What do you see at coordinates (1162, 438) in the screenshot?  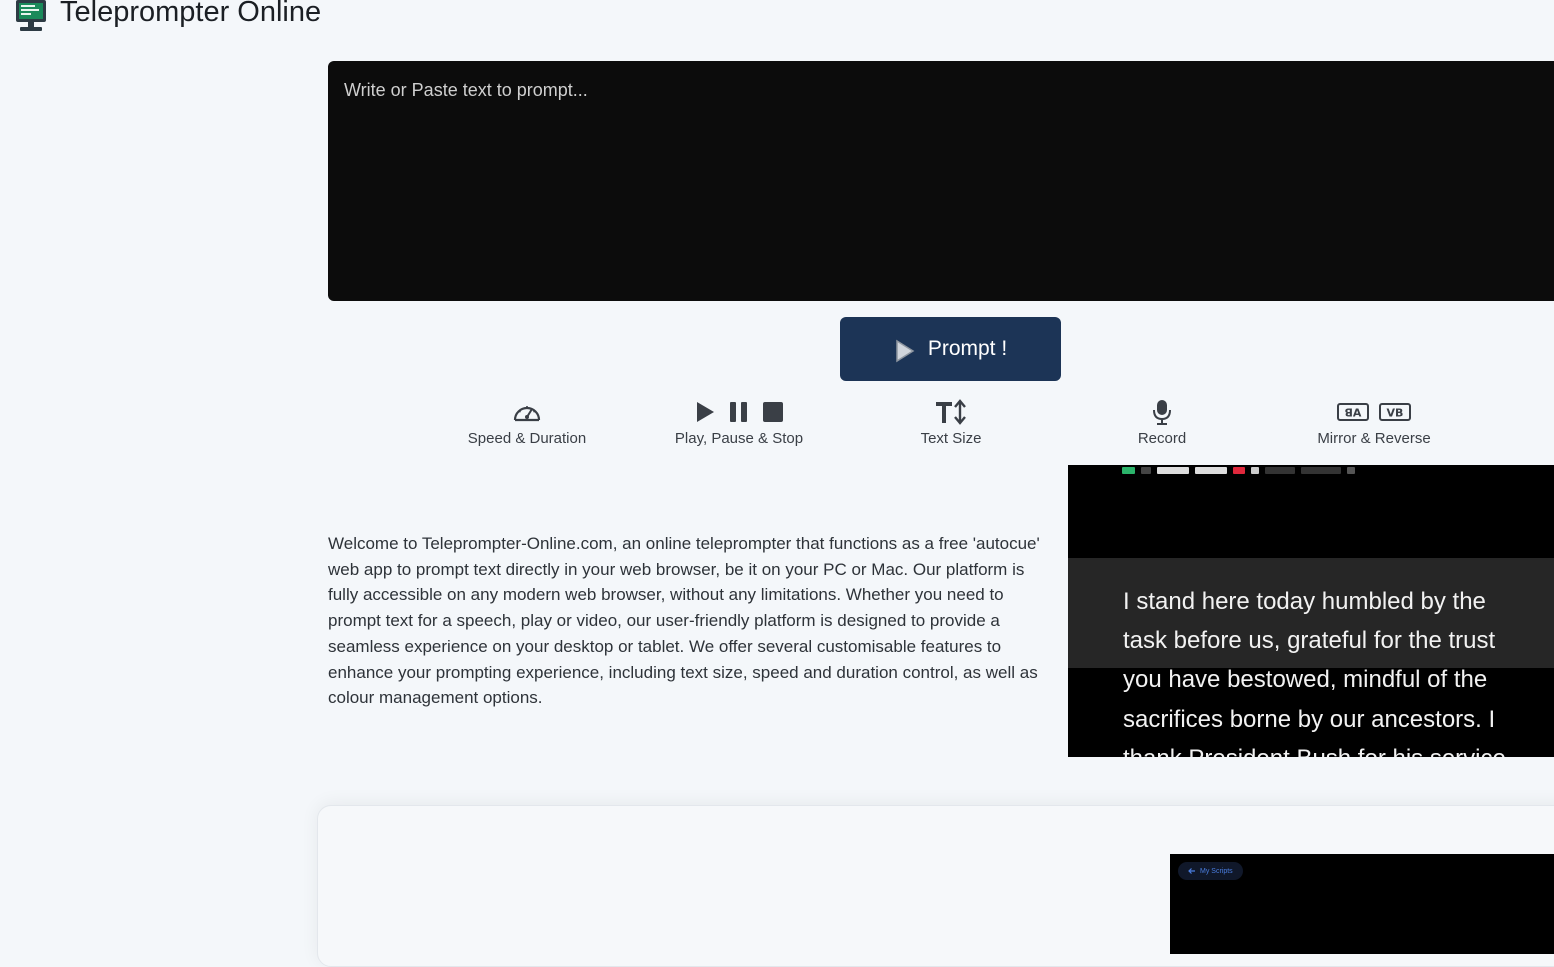 I see `feature-label: Record` at bounding box center [1162, 438].